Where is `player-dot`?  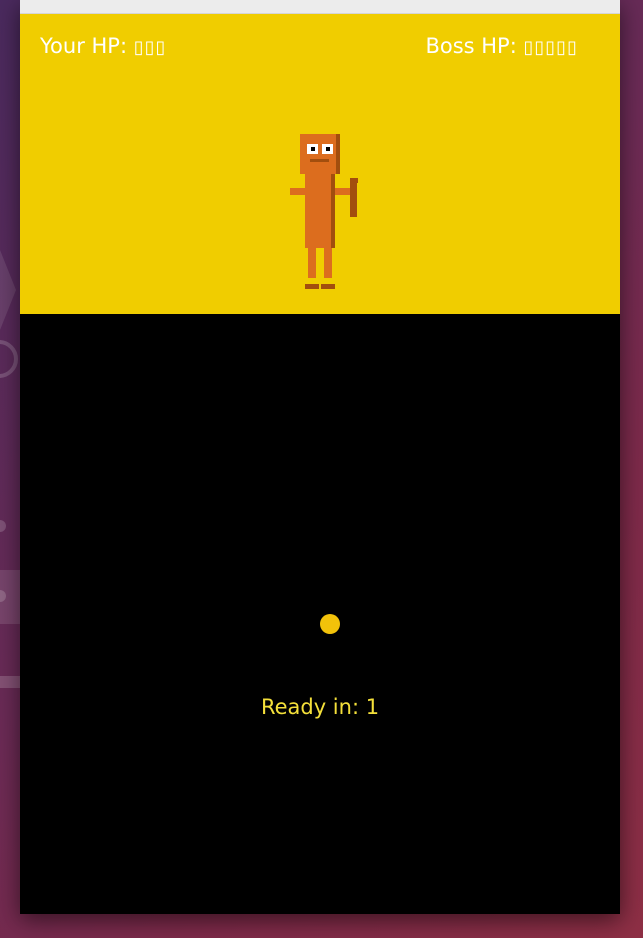 player-dot is located at coordinates (330, 624).